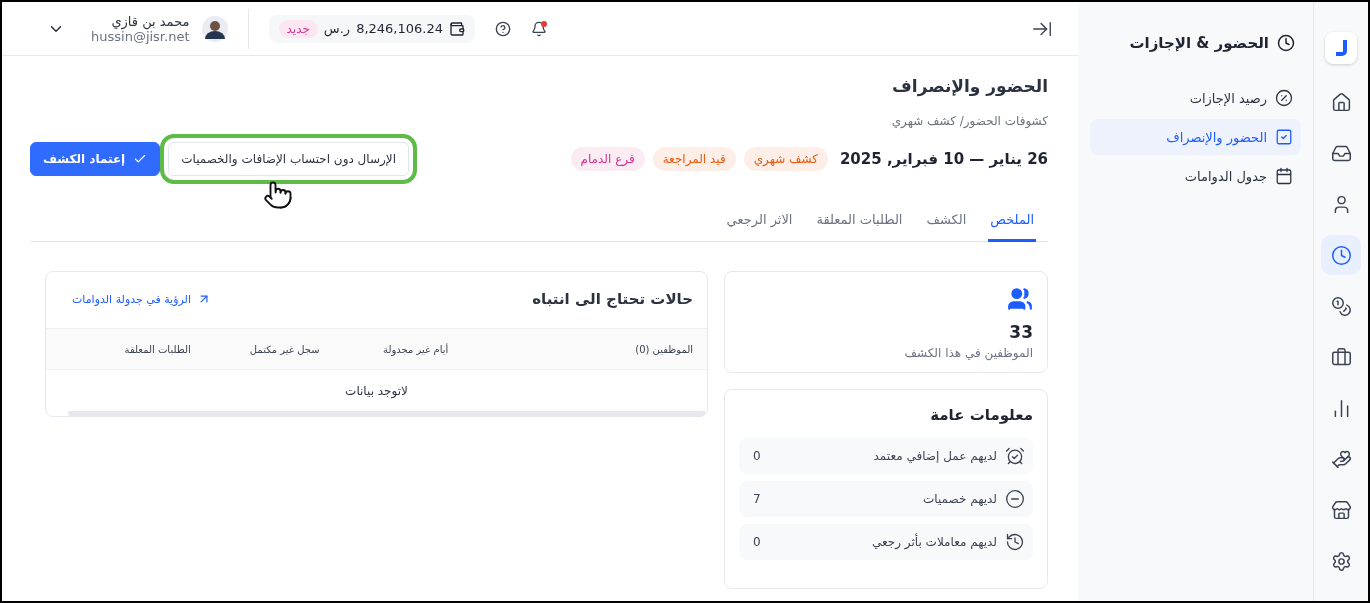 The width and height of the screenshot is (1370, 603). What do you see at coordinates (1021, 332) in the screenshot?
I see `employee-count: 33` at bounding box center [1021, 332].